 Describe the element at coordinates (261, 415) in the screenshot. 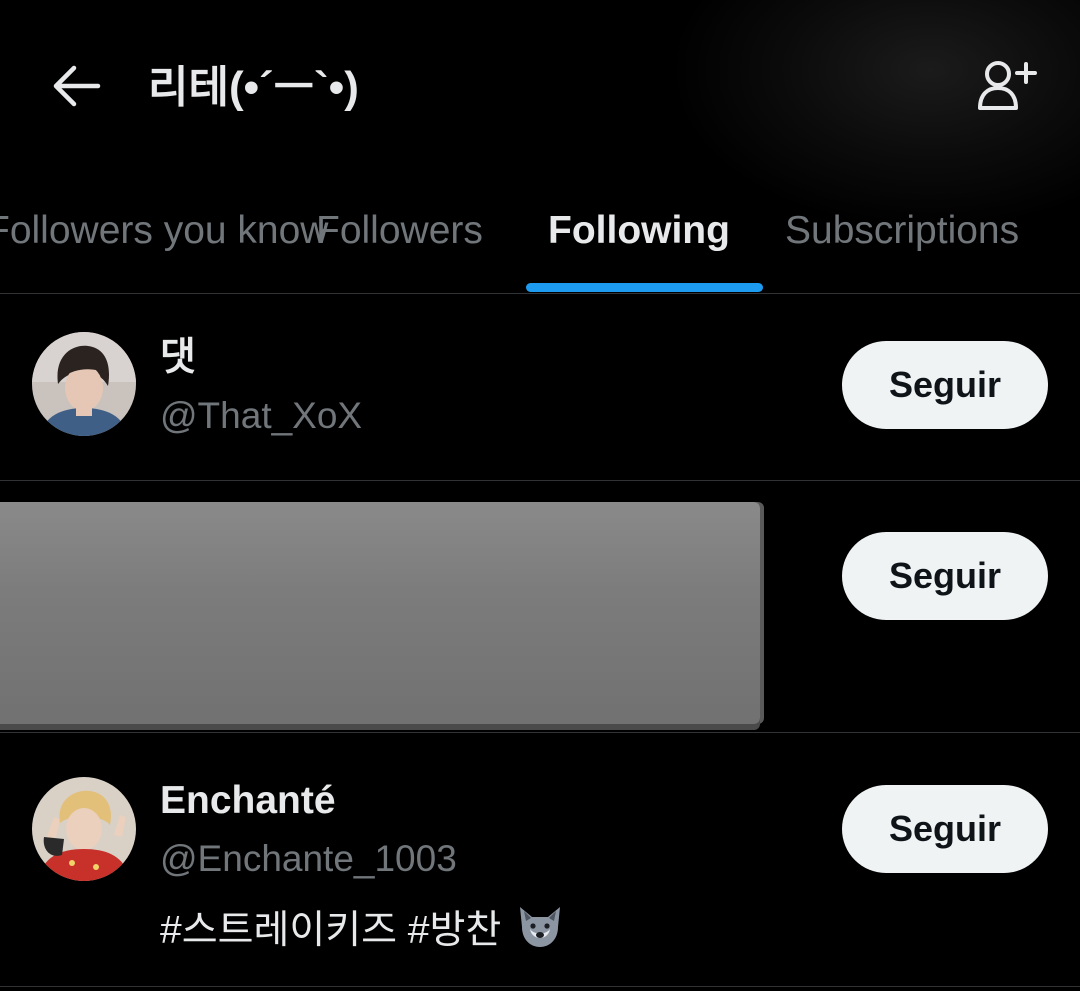

I see `user-handle: @That_XoX` at that location.